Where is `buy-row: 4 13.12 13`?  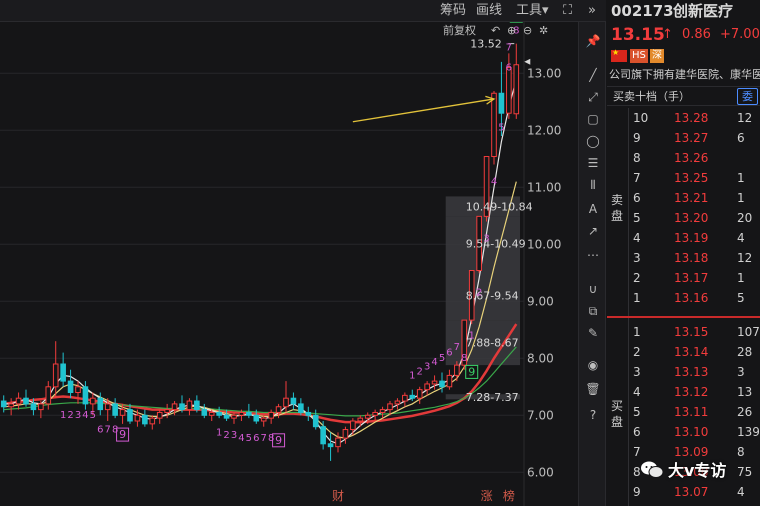
buy-row: 4 13.12 13 is located at coordinates (683, 392).